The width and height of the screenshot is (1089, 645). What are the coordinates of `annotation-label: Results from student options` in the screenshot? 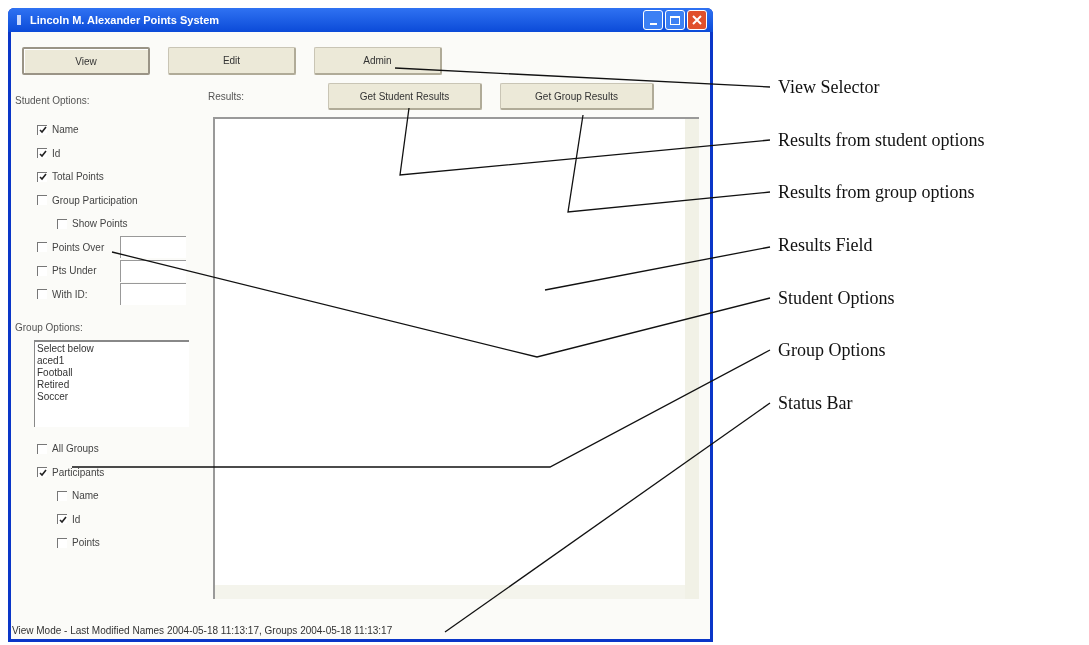 It's located at (881, 140).